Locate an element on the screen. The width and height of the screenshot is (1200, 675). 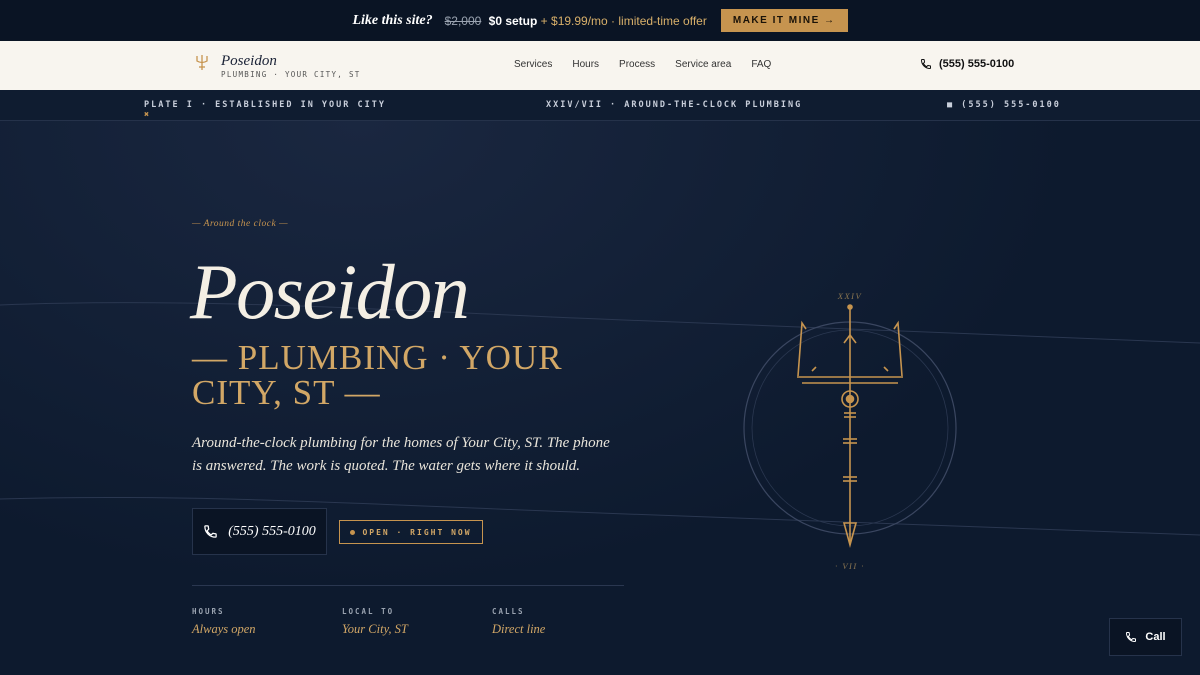
strip-left-text: PLATE I · ESTABLISHED IN YOUR CITY is located at coordinates (265, 105).